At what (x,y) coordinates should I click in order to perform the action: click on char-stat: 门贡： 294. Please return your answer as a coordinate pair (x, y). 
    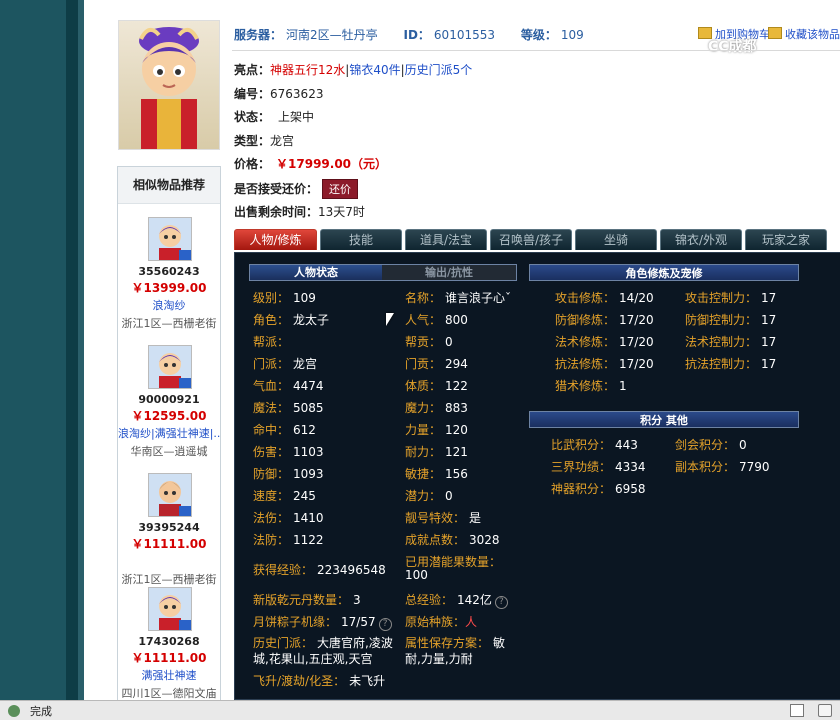
    Looking at the image, I should click on (436, 364).